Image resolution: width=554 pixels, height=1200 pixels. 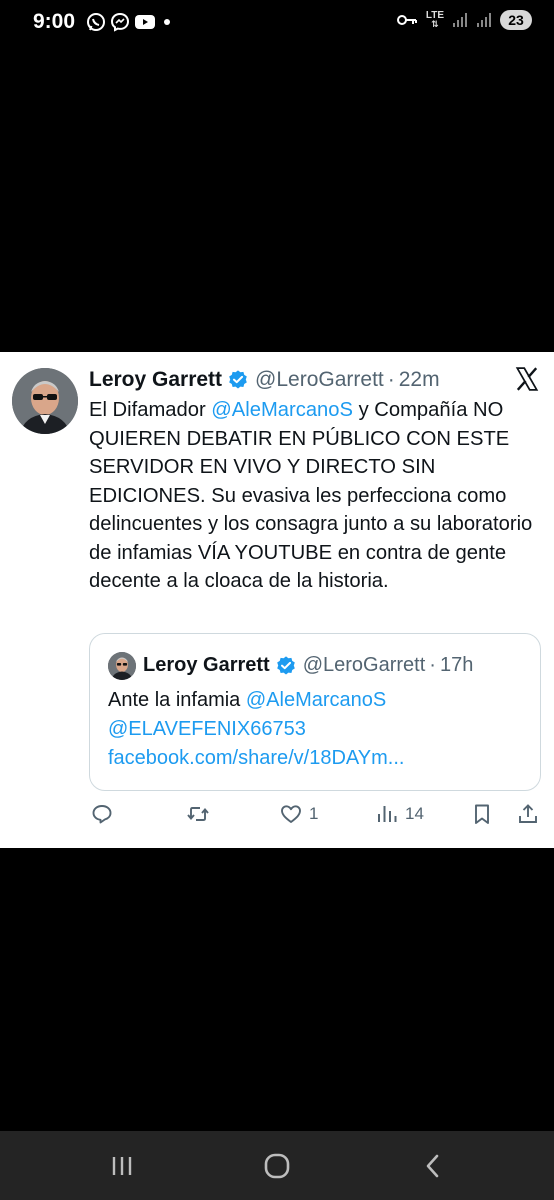 I want to click on tweet-actions: 1 14, so click(x=277, y=815).